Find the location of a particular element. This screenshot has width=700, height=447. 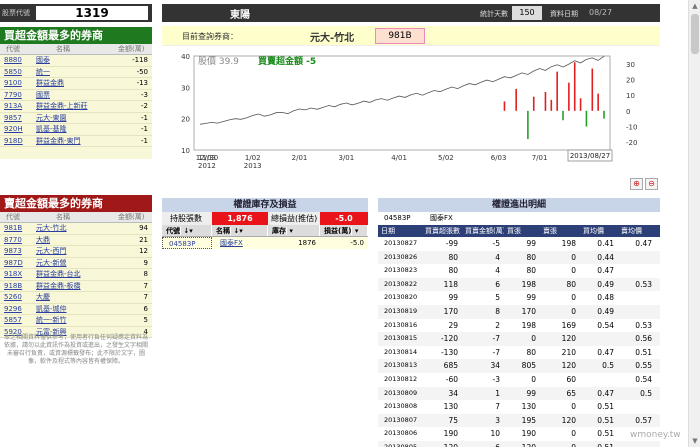

broker-code: 8880 is located at coordinates (15, 60).